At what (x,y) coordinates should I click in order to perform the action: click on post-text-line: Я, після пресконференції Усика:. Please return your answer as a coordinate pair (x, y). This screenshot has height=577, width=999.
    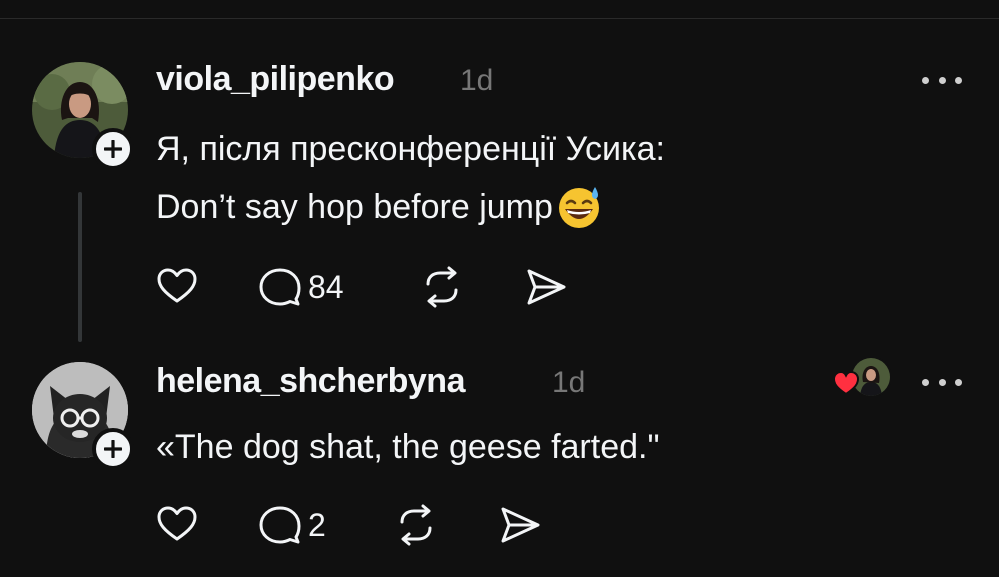
    Looking at the image, I should click on (410, 149).